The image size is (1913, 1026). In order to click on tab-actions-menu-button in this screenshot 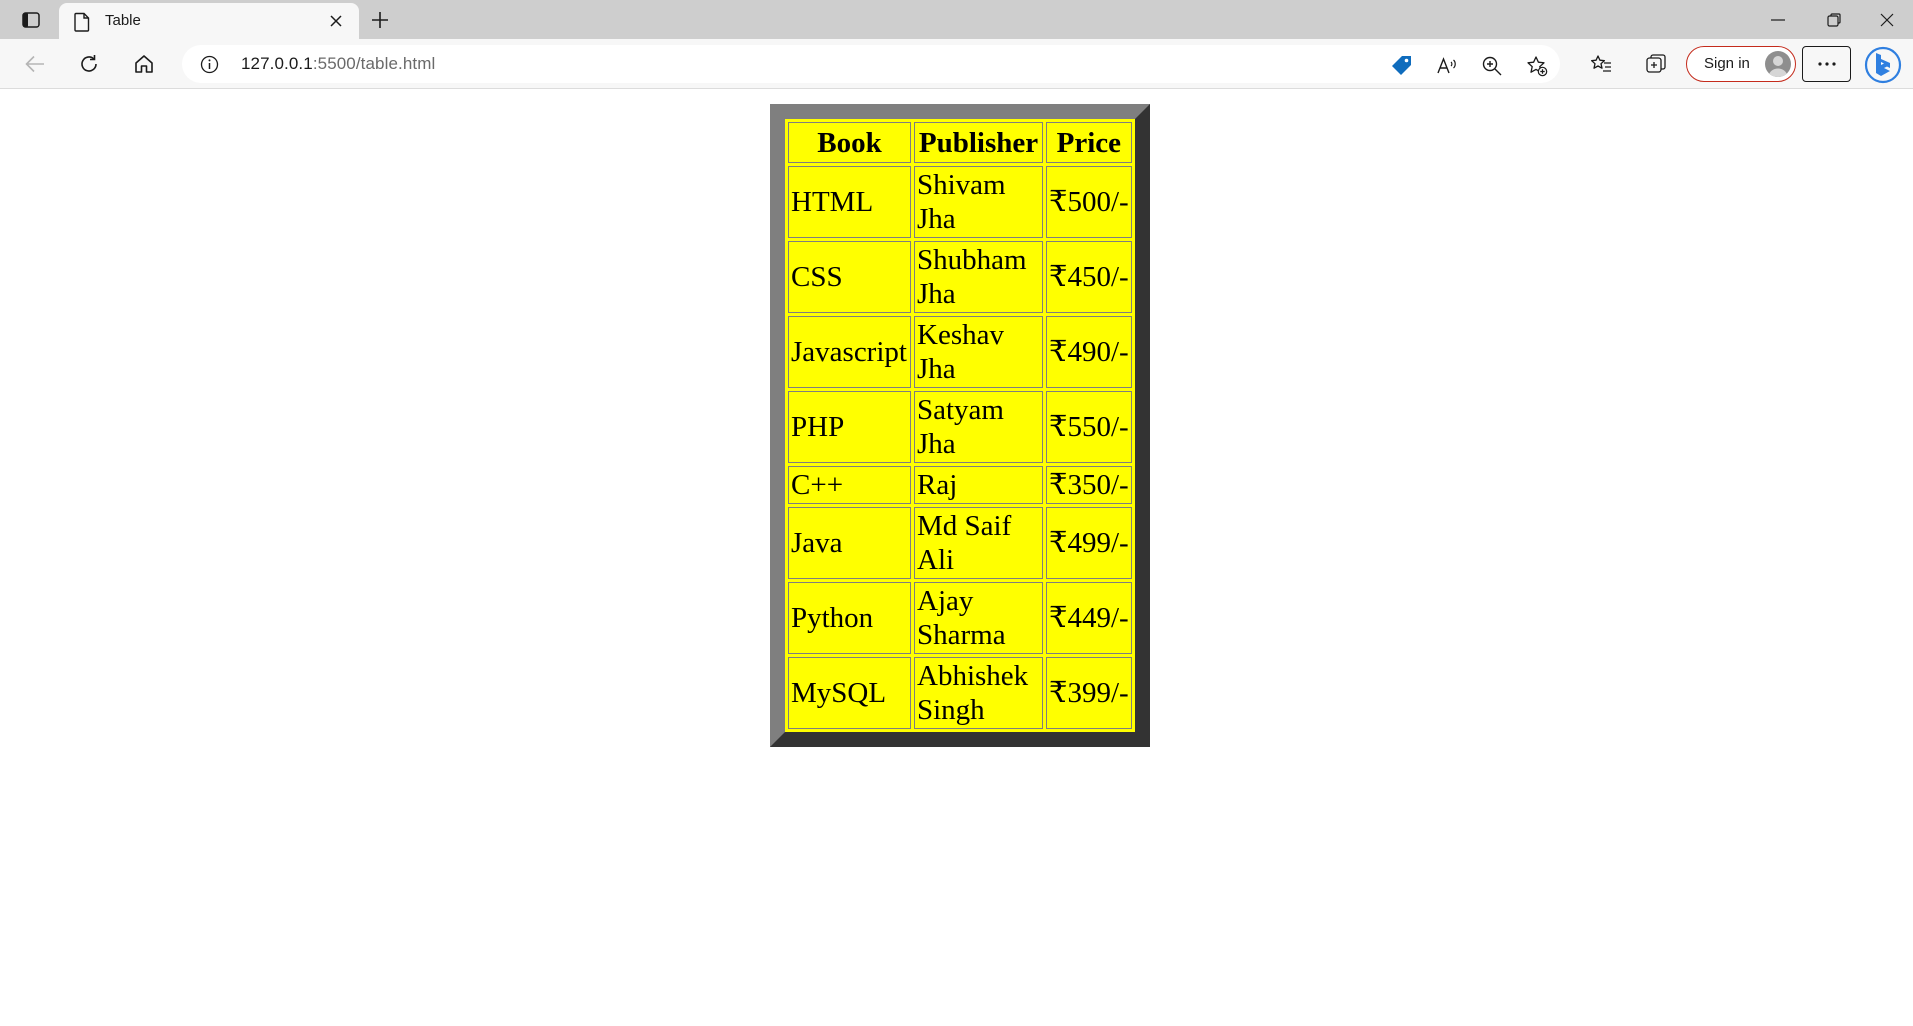, I will do `click(31, 20)`.